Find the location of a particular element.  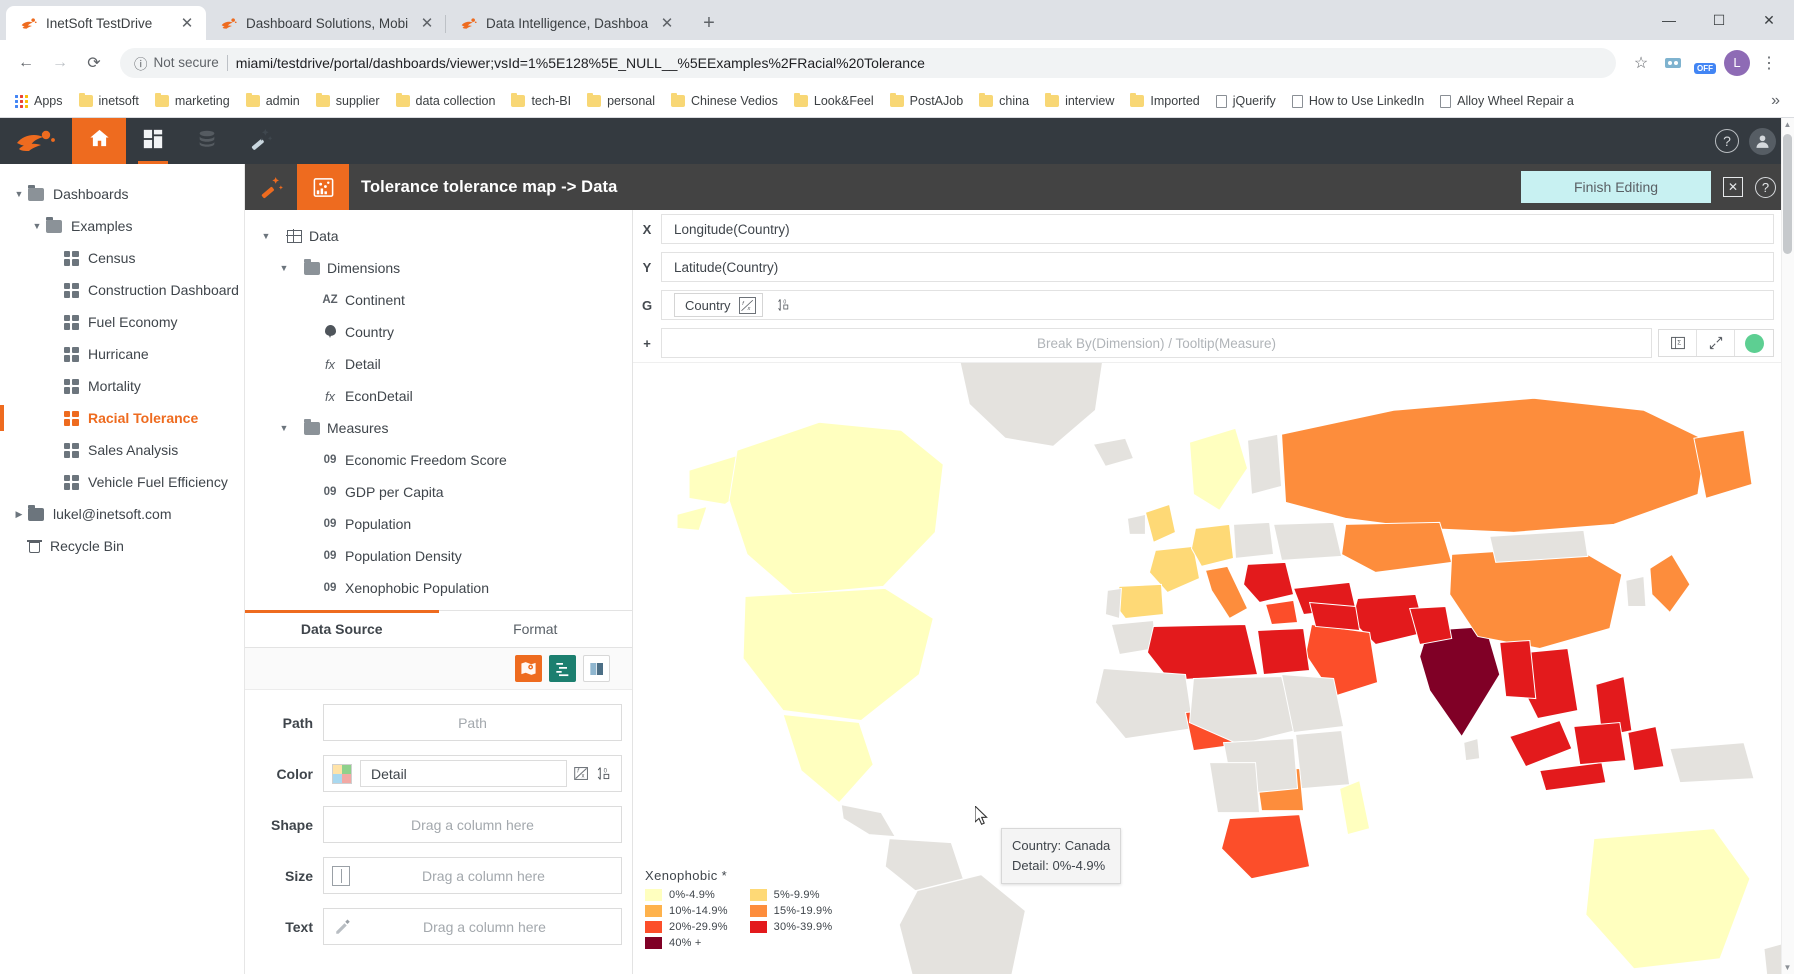

scroll-down-arrow: ▼ is located at coordinates (1787, 967).